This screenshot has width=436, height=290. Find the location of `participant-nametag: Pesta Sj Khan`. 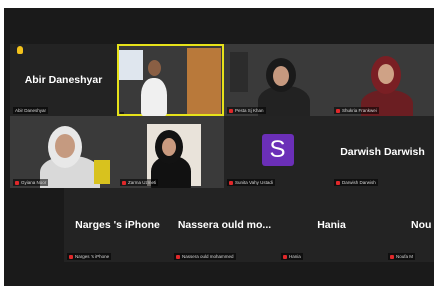

participant-nametag: Pesta Sj Khan is located at coordinates (246, 110).